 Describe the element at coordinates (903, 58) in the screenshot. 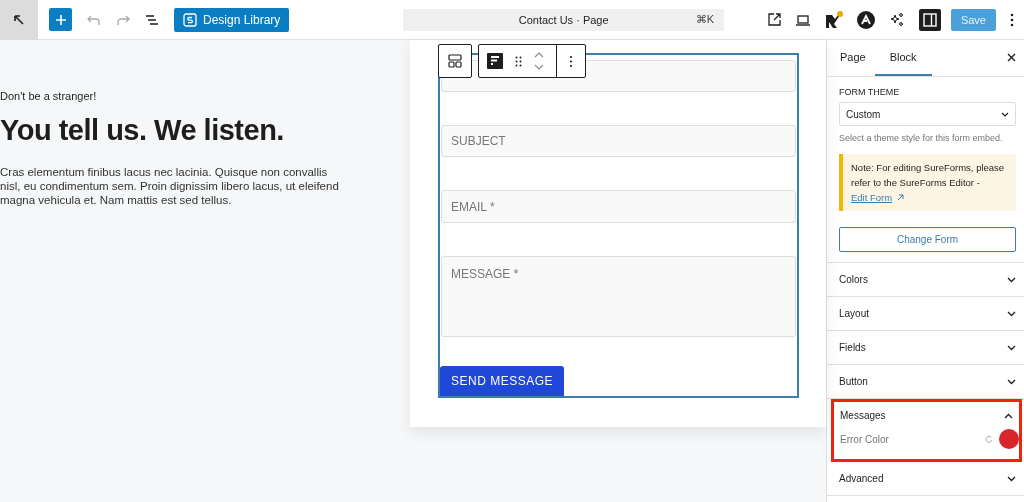

I see `sidebar-tab: Block` at that location.